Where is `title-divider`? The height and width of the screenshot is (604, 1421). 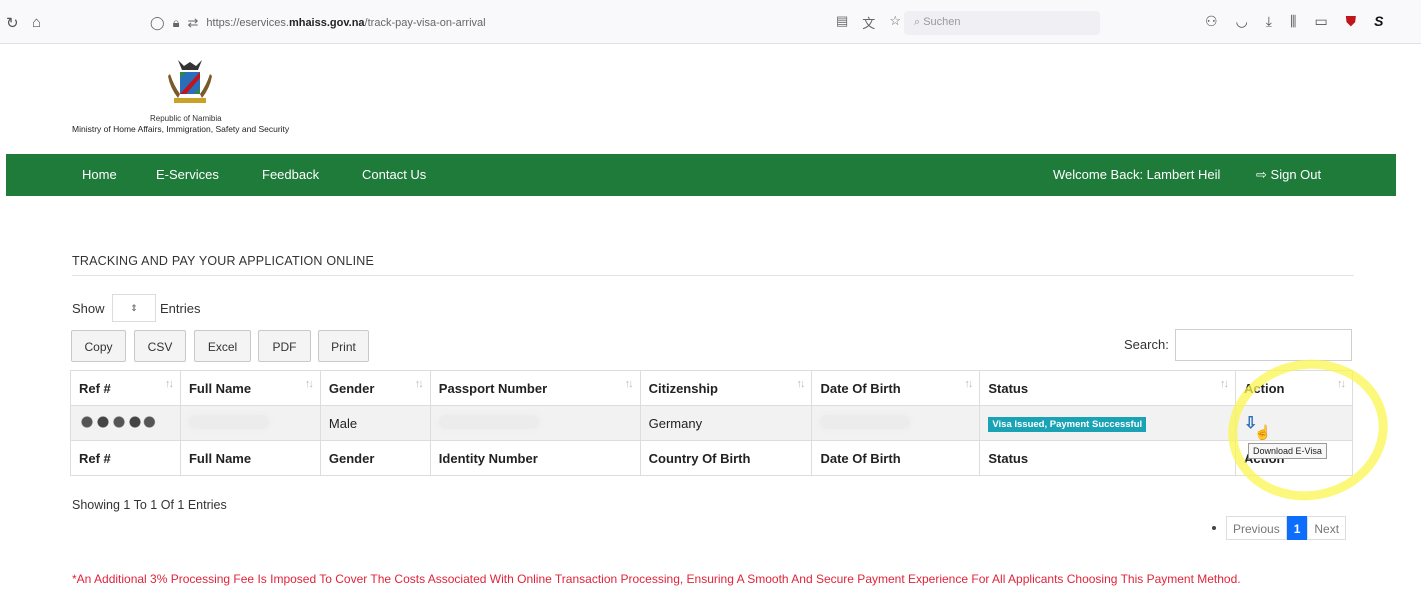 title-divider is located at coordinates (713, 275).